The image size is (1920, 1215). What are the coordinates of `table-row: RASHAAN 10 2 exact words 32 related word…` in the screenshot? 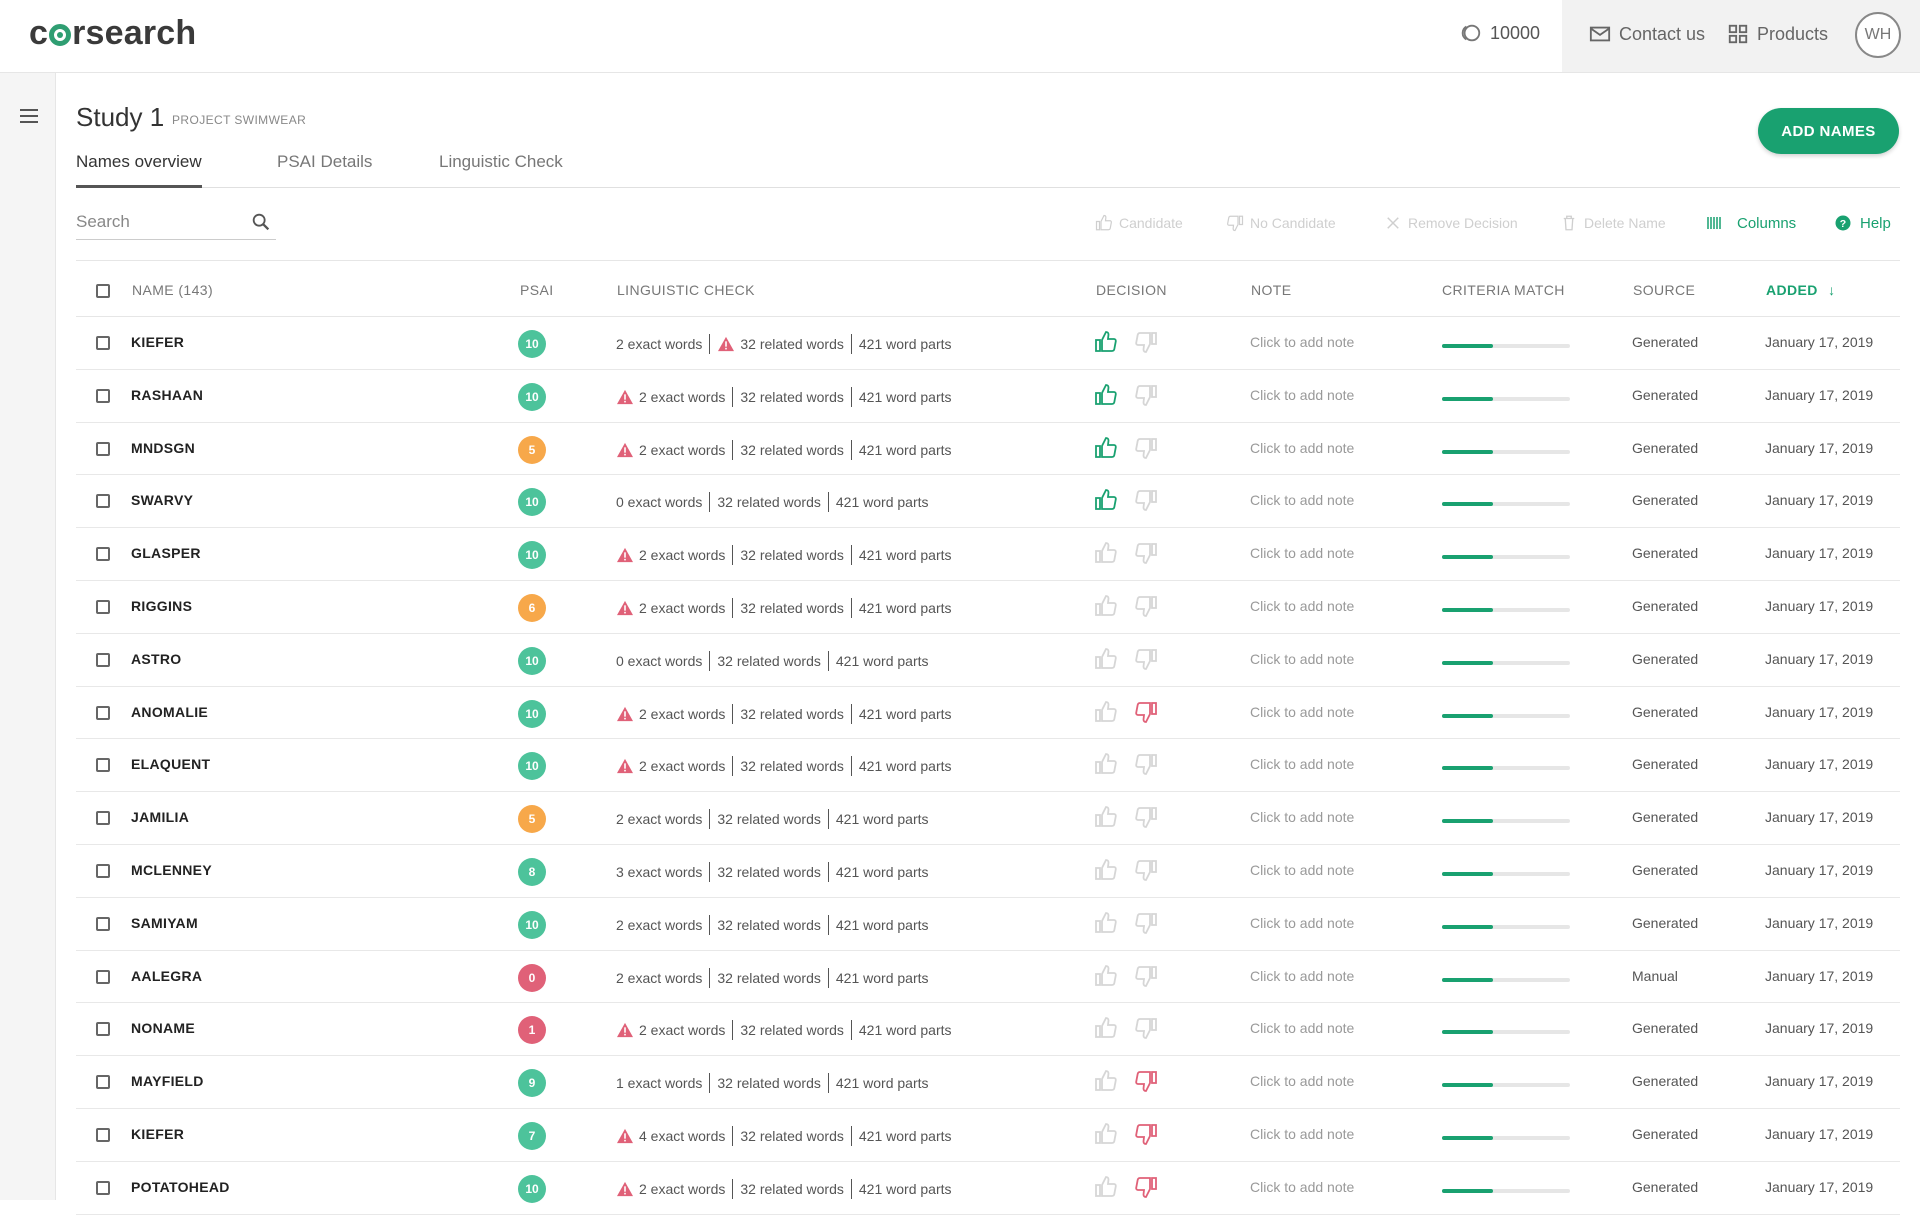 It's located at (988, 396).